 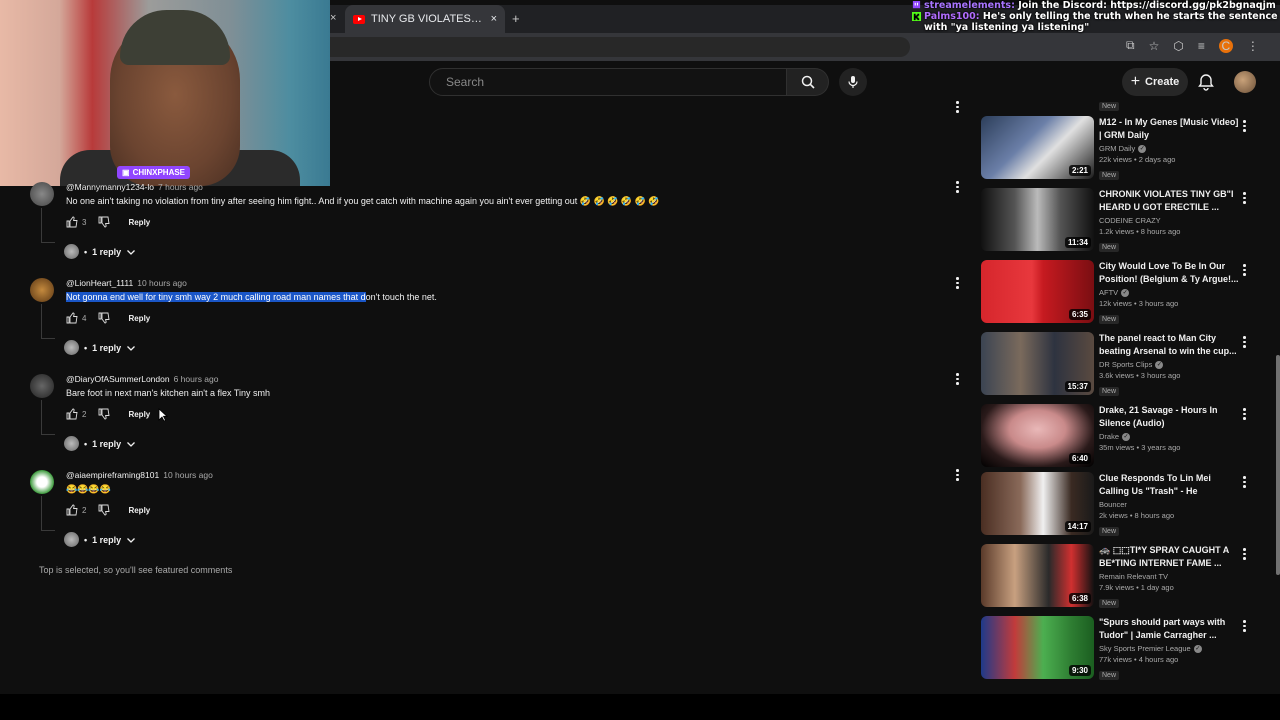 I want to click on channel-name: Drake, so click(x=1109, y=436).